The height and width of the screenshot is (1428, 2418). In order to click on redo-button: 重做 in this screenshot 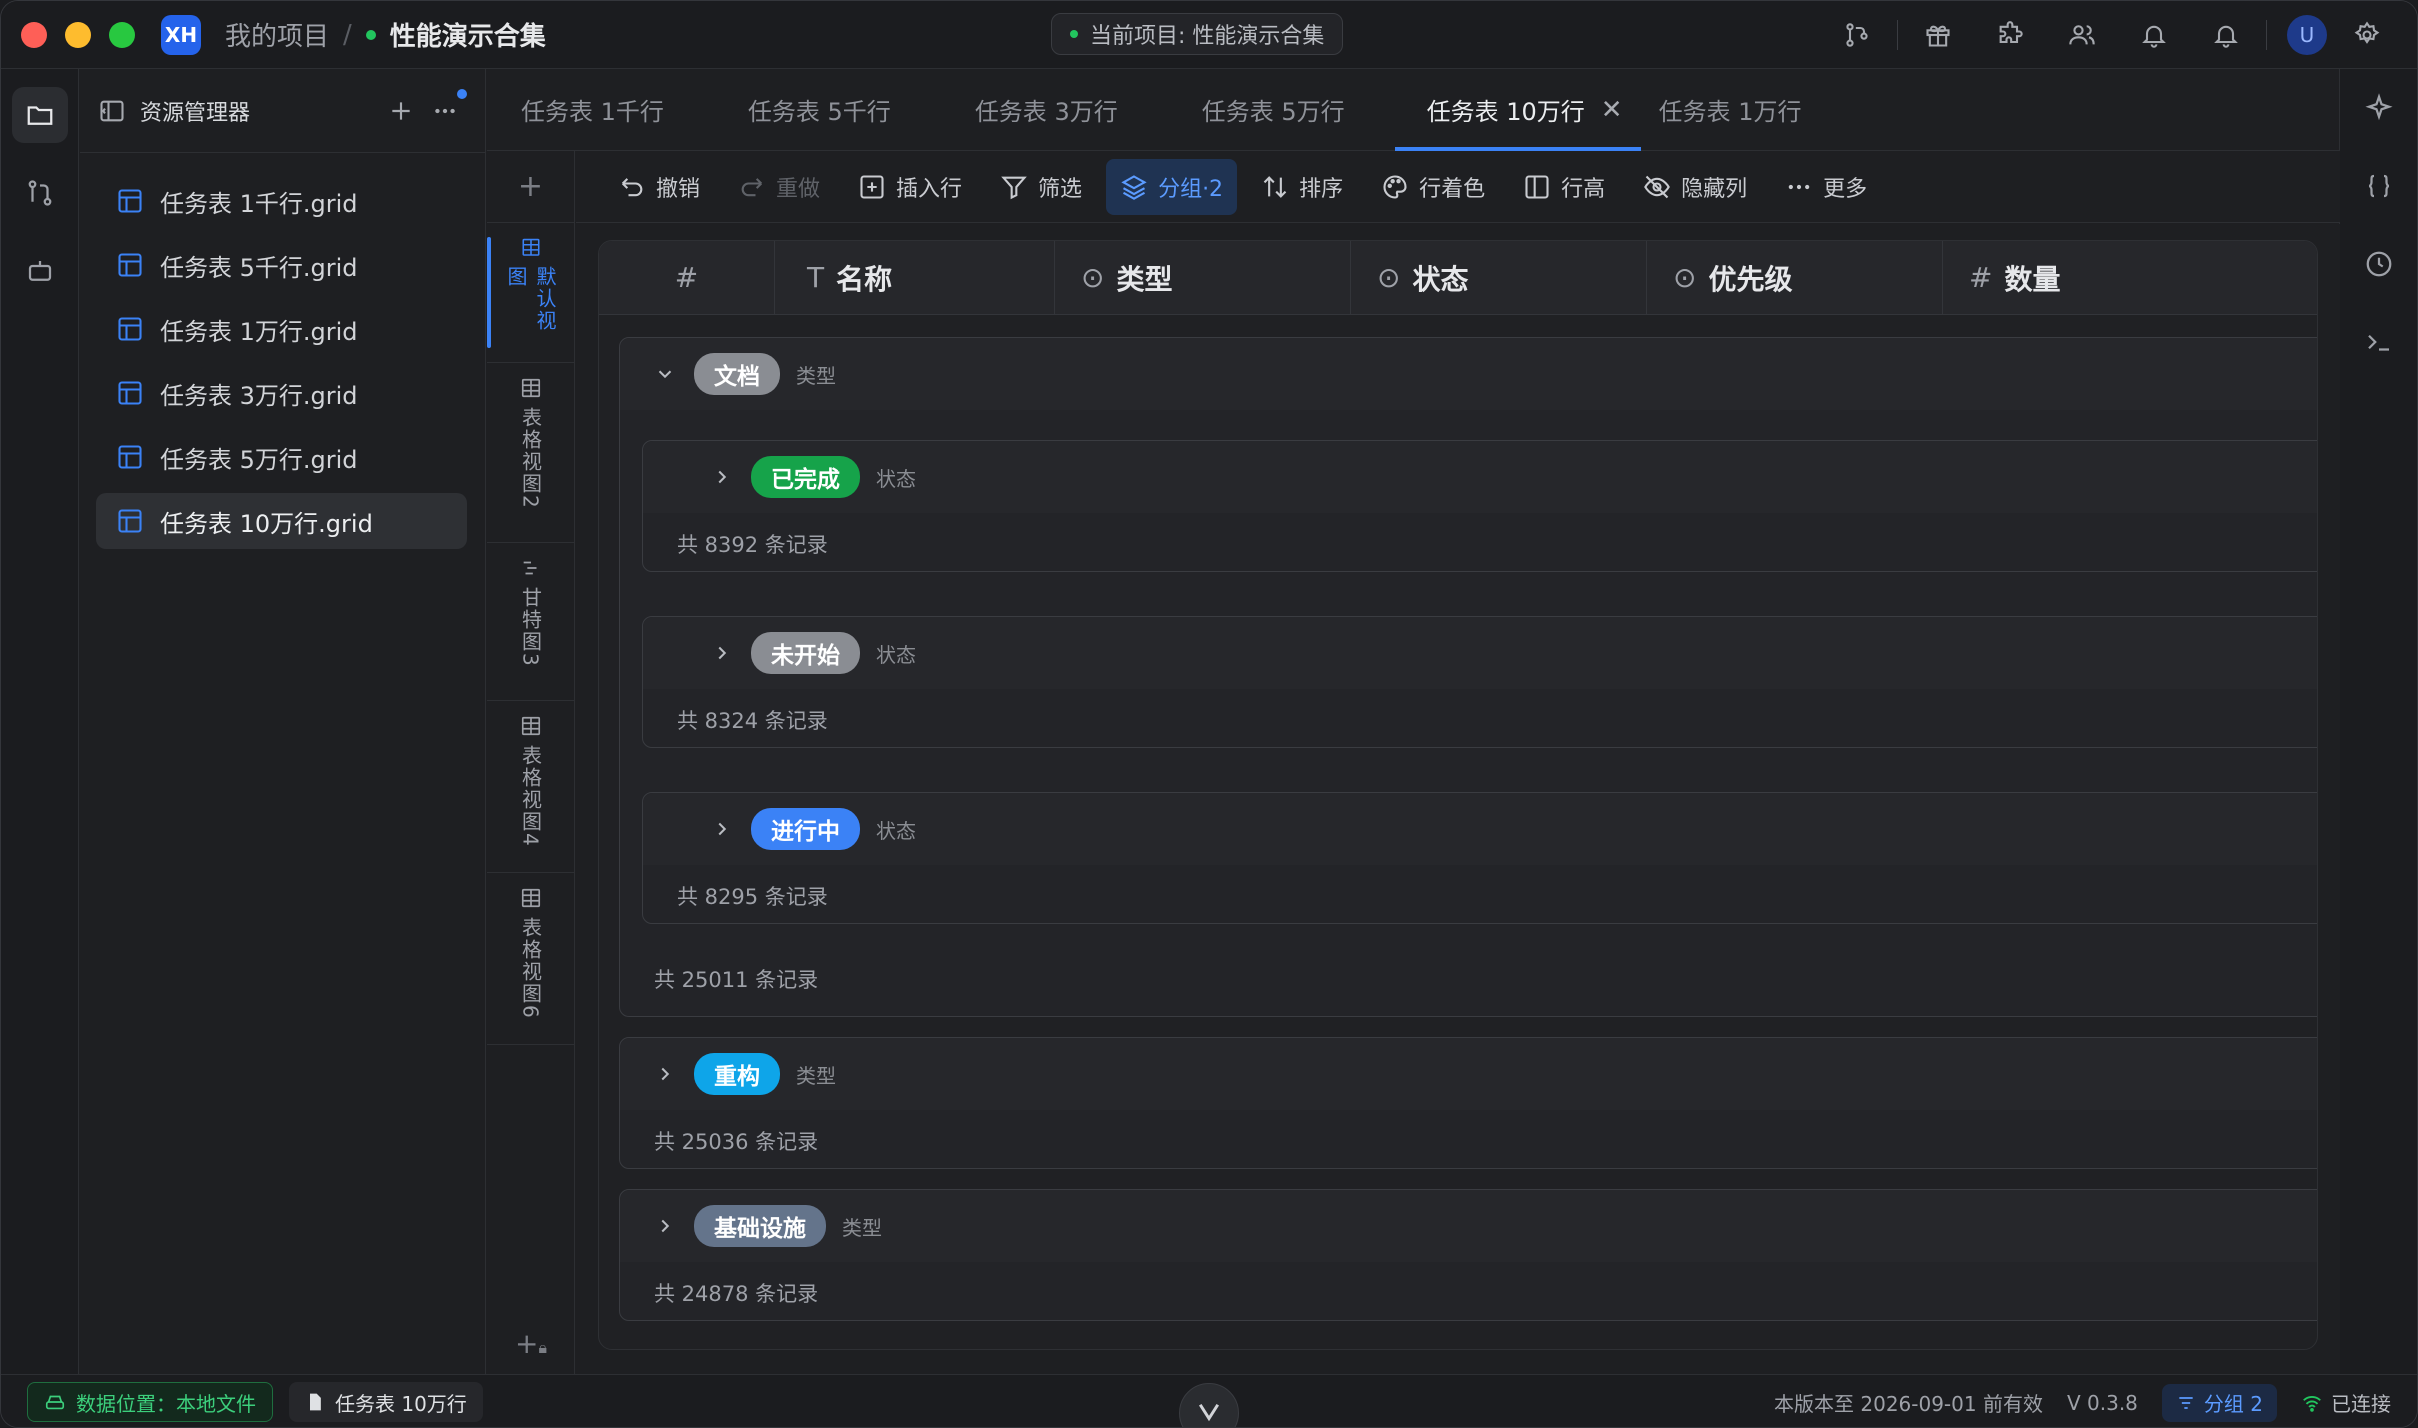, I will do `click(779, 187)`.